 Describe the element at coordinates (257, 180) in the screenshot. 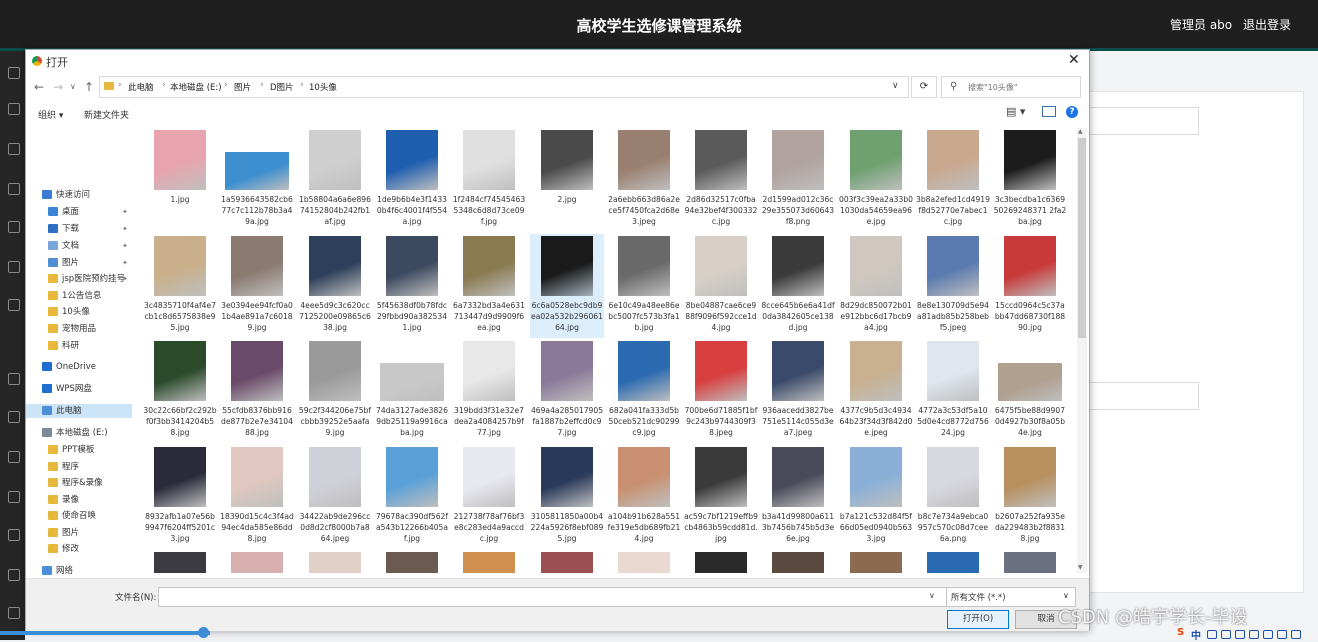

I see `file-item: 1a5936643582cb677c7c112b78b3a49a.jpg` at that location.